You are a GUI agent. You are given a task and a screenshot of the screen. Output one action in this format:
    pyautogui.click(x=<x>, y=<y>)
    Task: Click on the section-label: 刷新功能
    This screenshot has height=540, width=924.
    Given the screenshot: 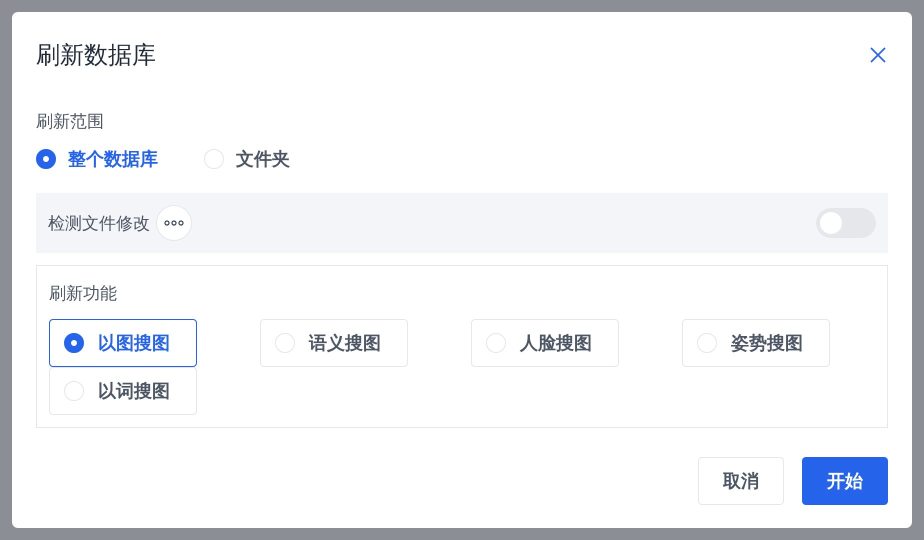 What is the action you would take?
    pyautogui.click(x=83, y=294)
    